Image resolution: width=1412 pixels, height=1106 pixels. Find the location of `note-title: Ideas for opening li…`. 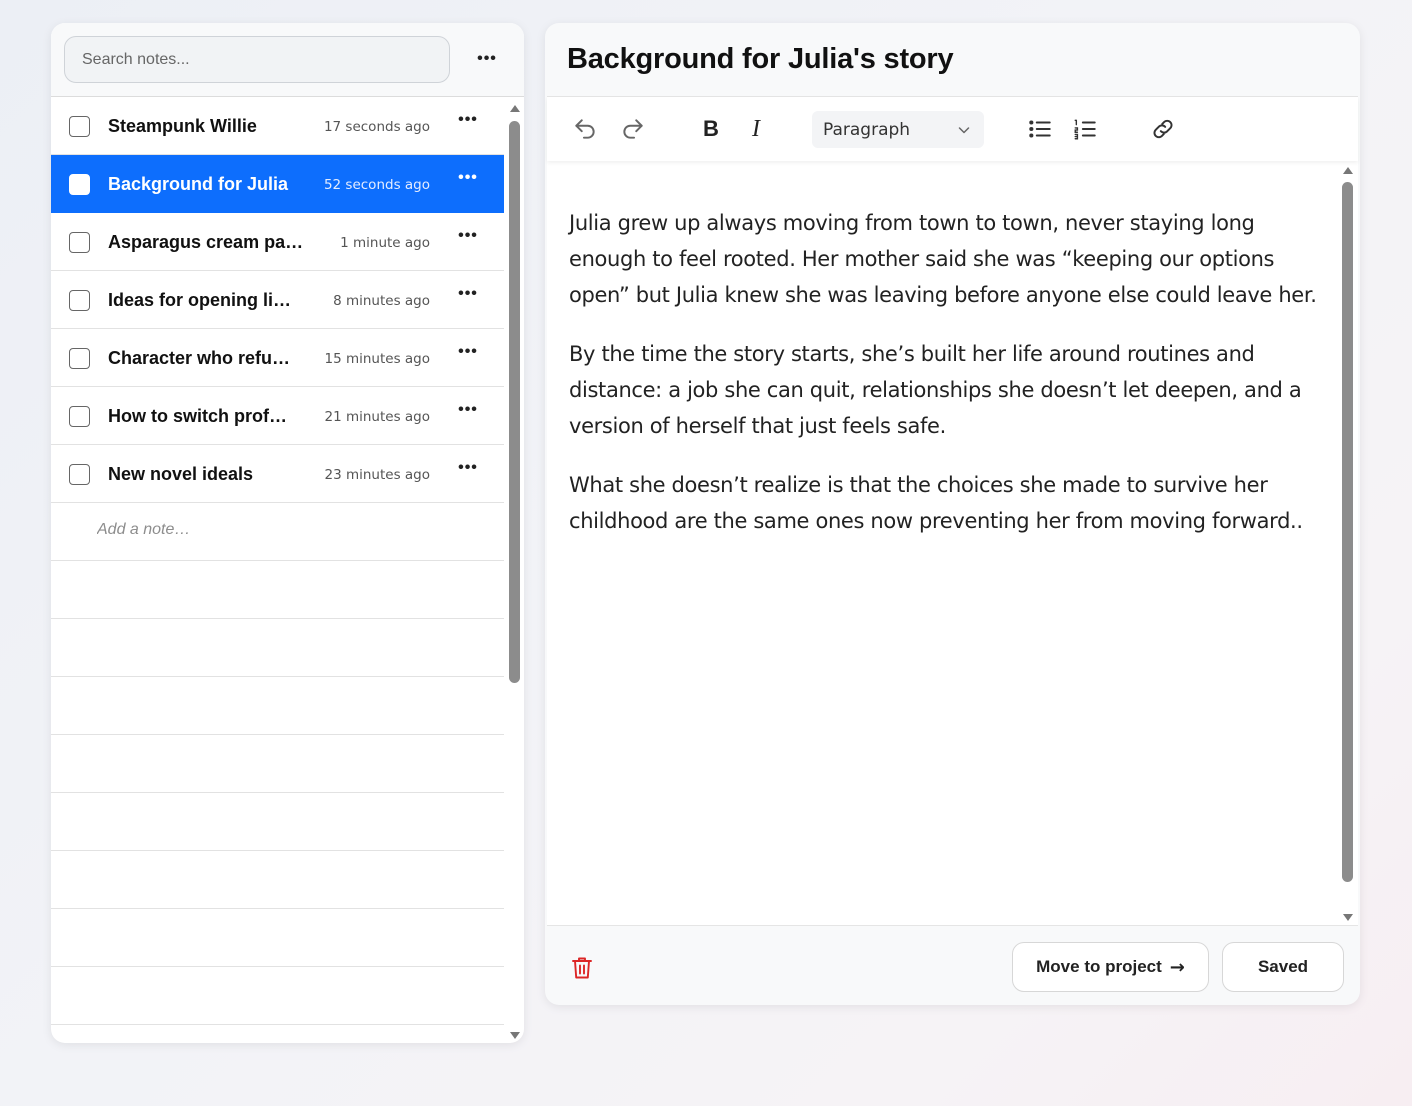

note-title: Ideas for opening li… is located at coordinates (200, 300).